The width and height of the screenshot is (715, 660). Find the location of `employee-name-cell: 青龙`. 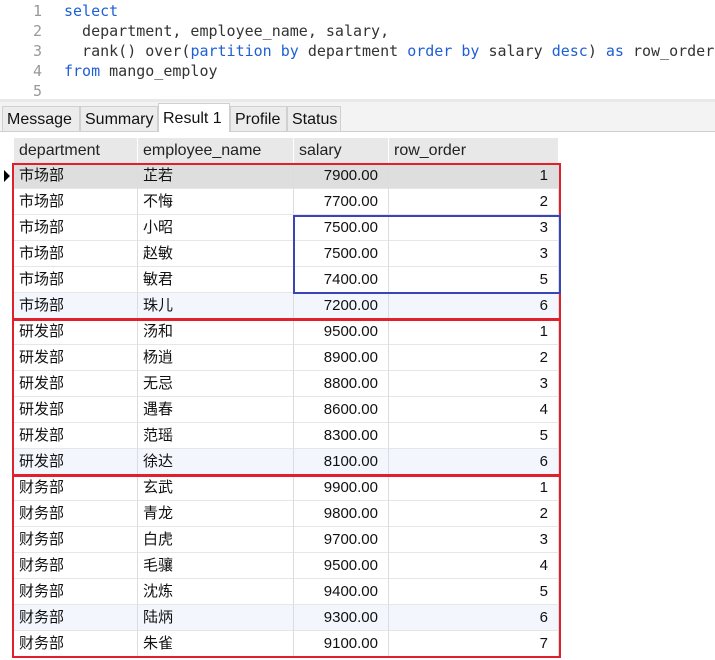

employee-name-cell: 青龙 is located at coordinates (216, 514).